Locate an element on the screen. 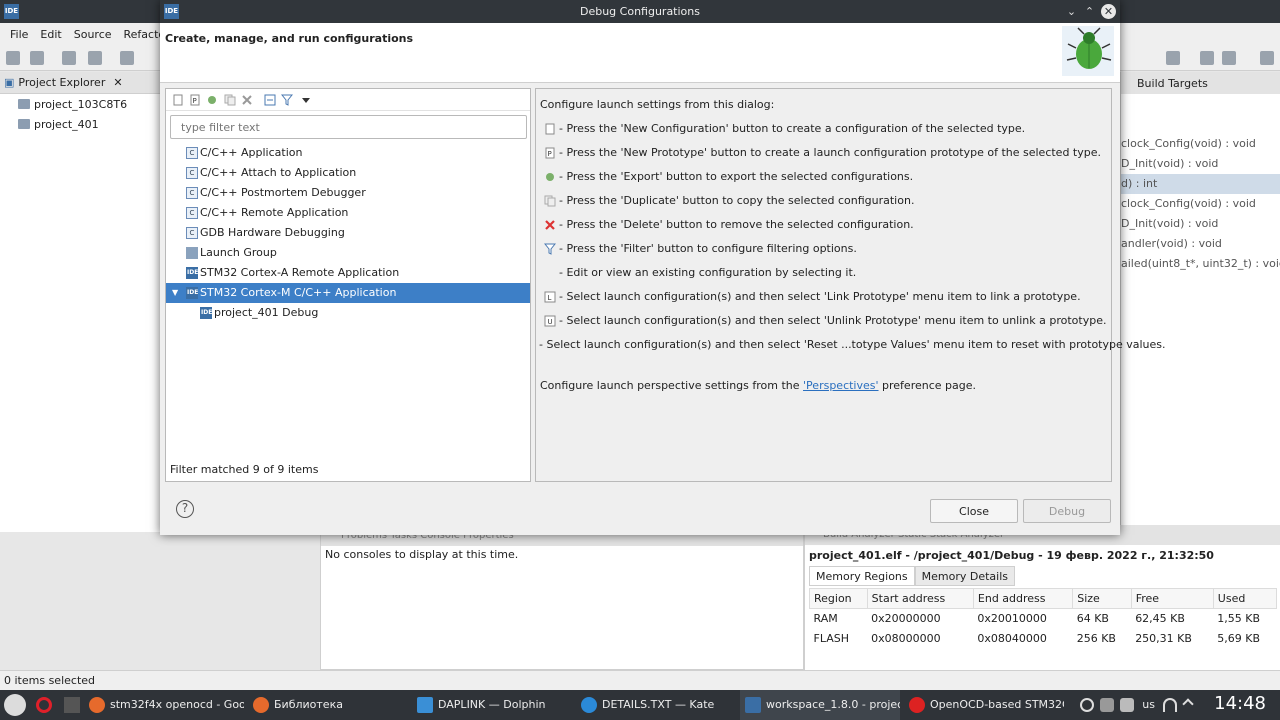 The image size is (1280, 720). memory-tabs: Memory Regions Memory Details is located at coordinates (1044, 576).